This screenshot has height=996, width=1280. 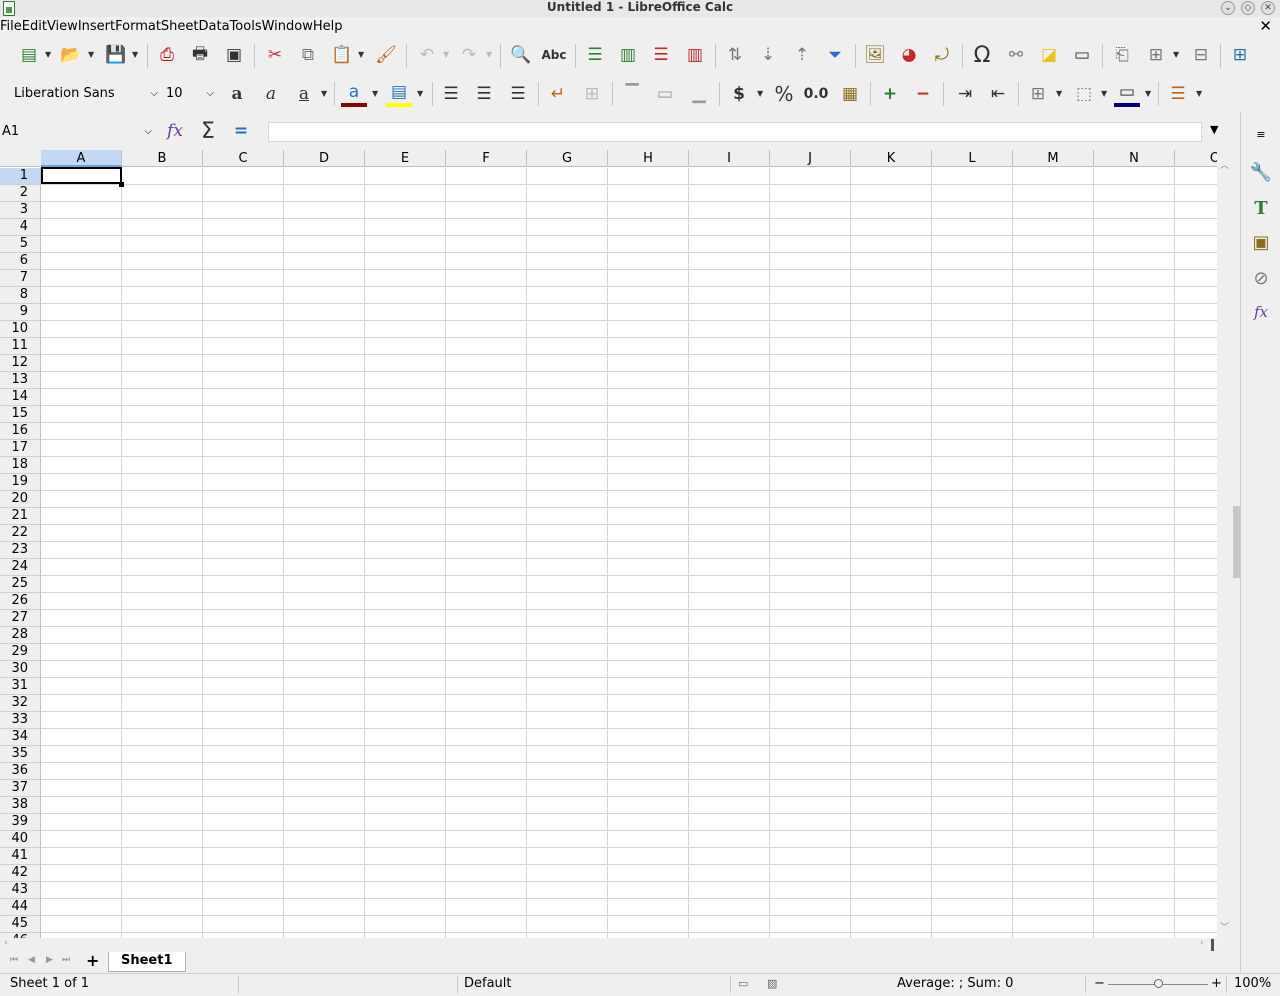 I want to click on center-vertically-icon: ▭, so click(x=665, y=94).